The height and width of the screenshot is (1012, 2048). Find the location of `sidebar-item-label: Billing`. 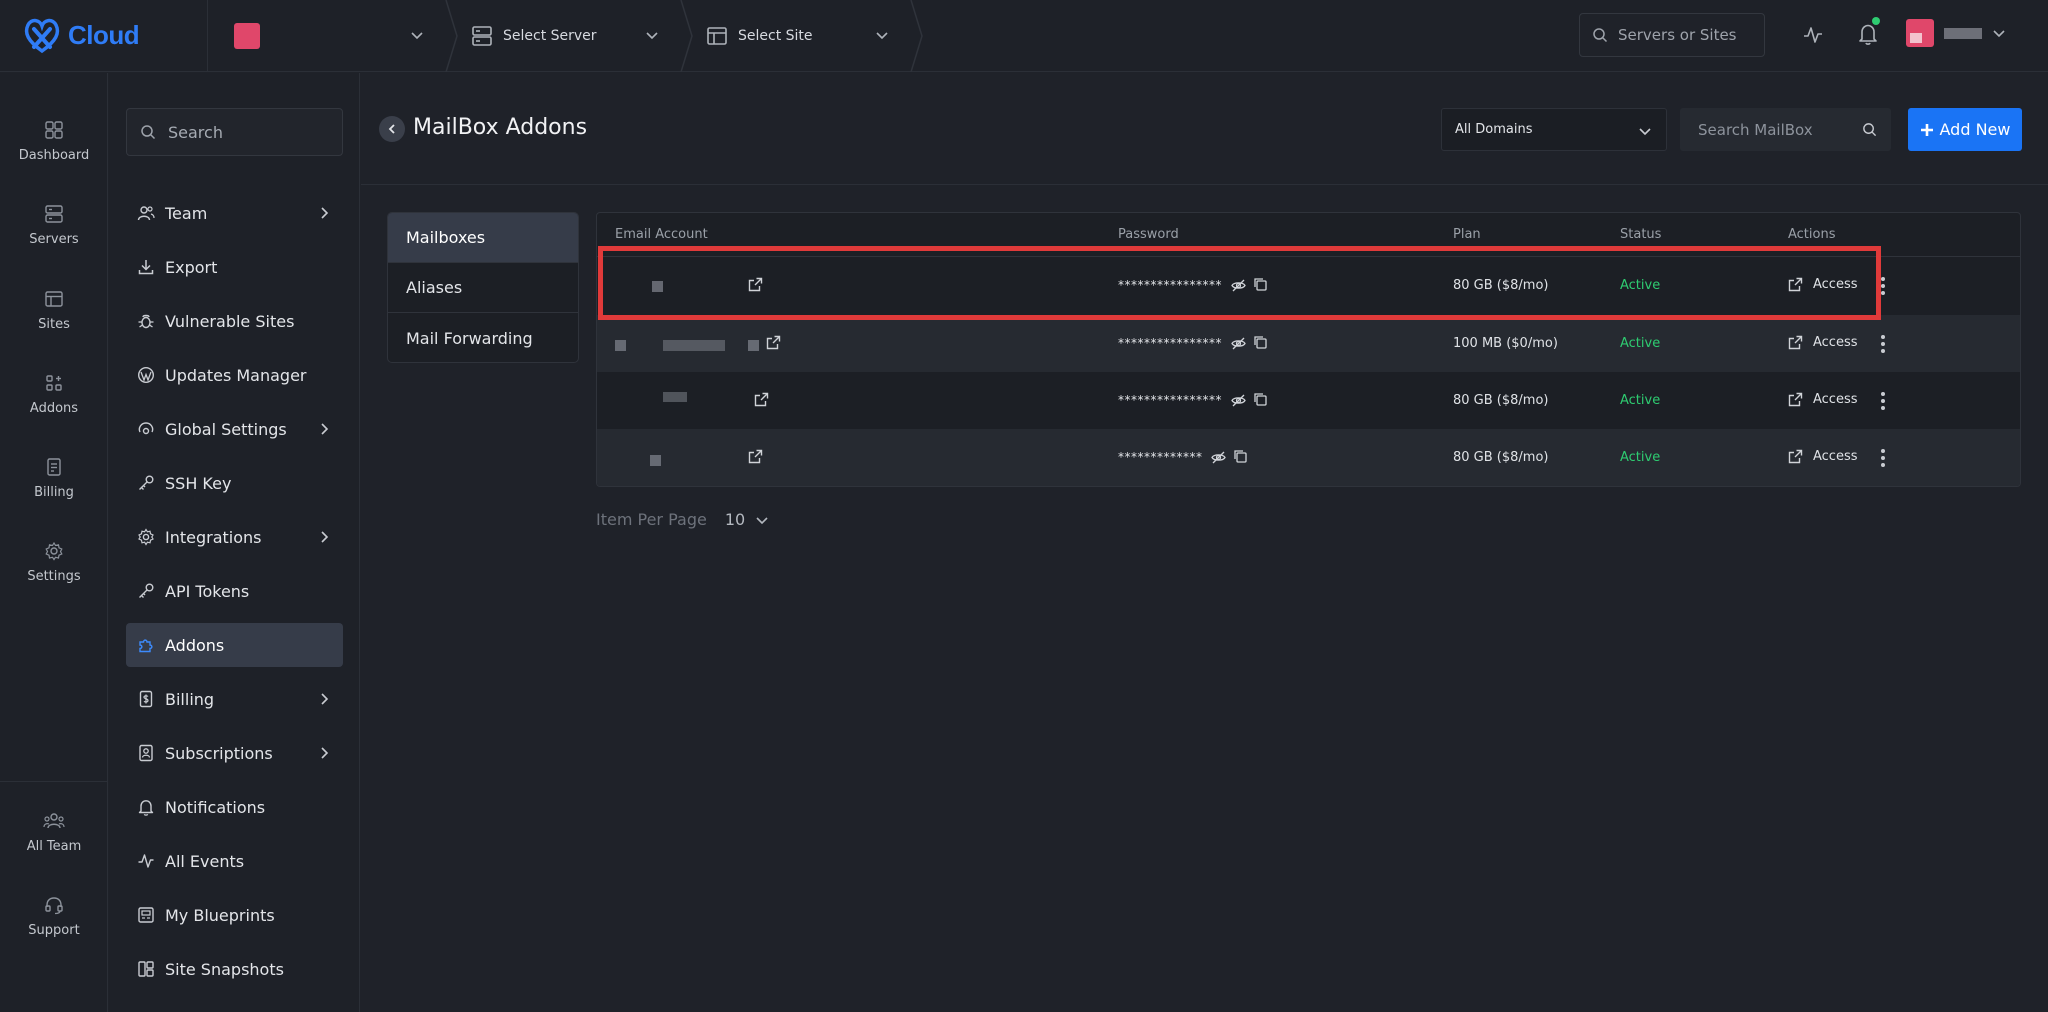

sidebar-item-label: Billing is located at coordinates (190, 699).